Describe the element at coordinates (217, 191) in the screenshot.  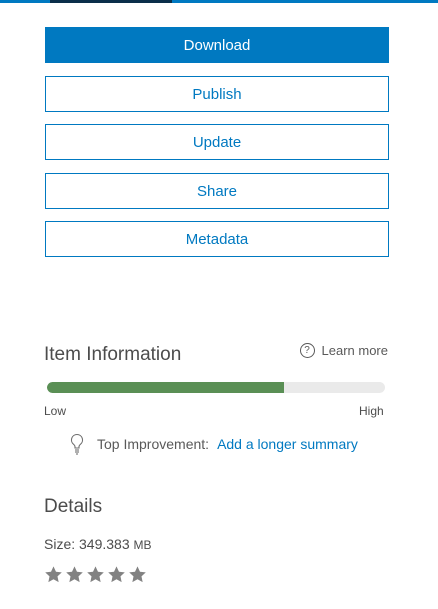
I see `share-button: Share` at that location.